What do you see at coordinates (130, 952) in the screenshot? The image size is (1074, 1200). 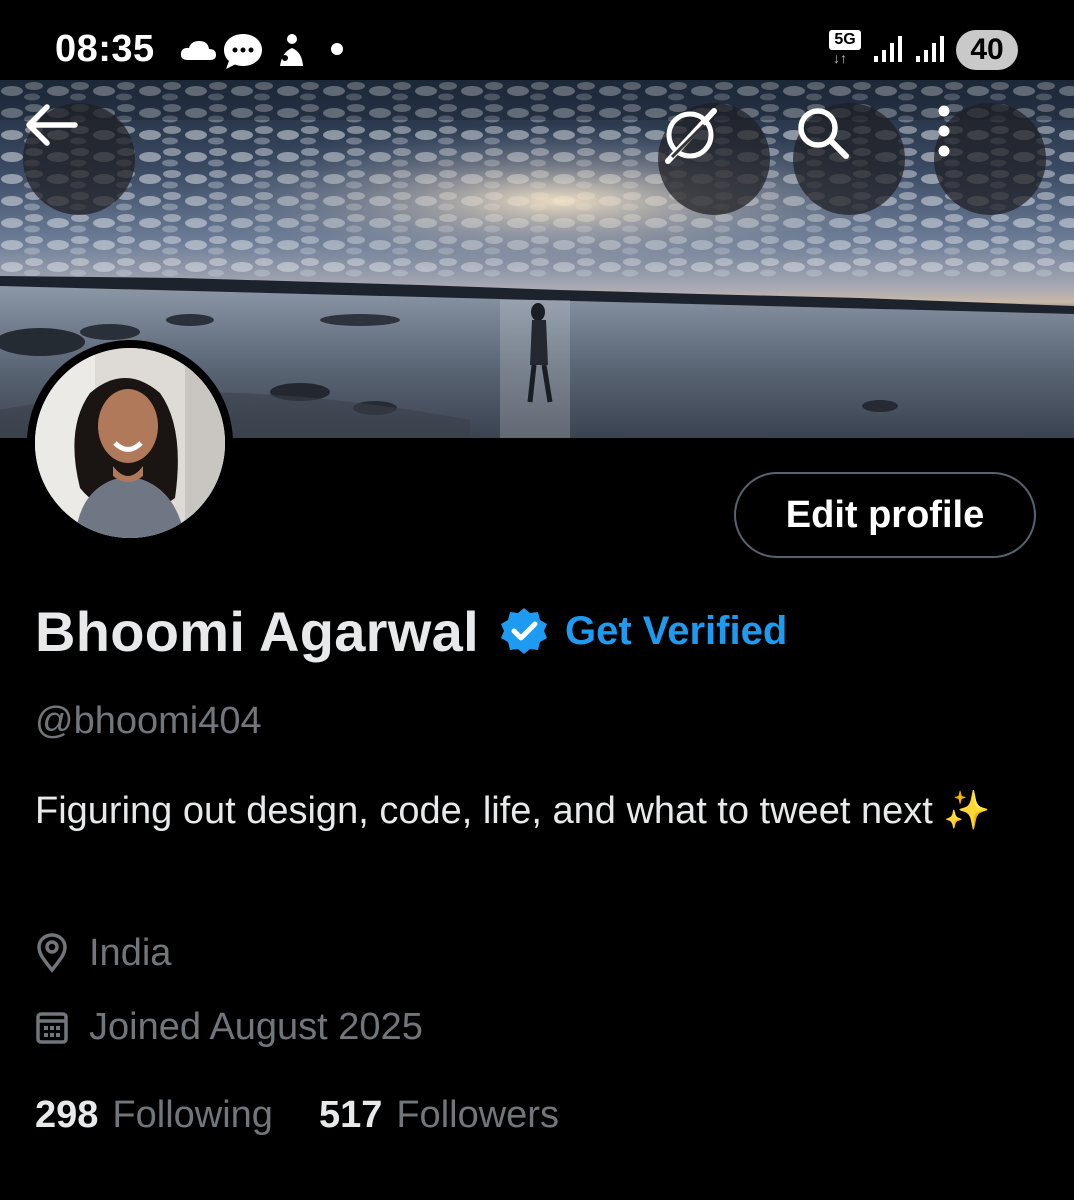 I see `location-text: India` at bounding box center [130, 952].